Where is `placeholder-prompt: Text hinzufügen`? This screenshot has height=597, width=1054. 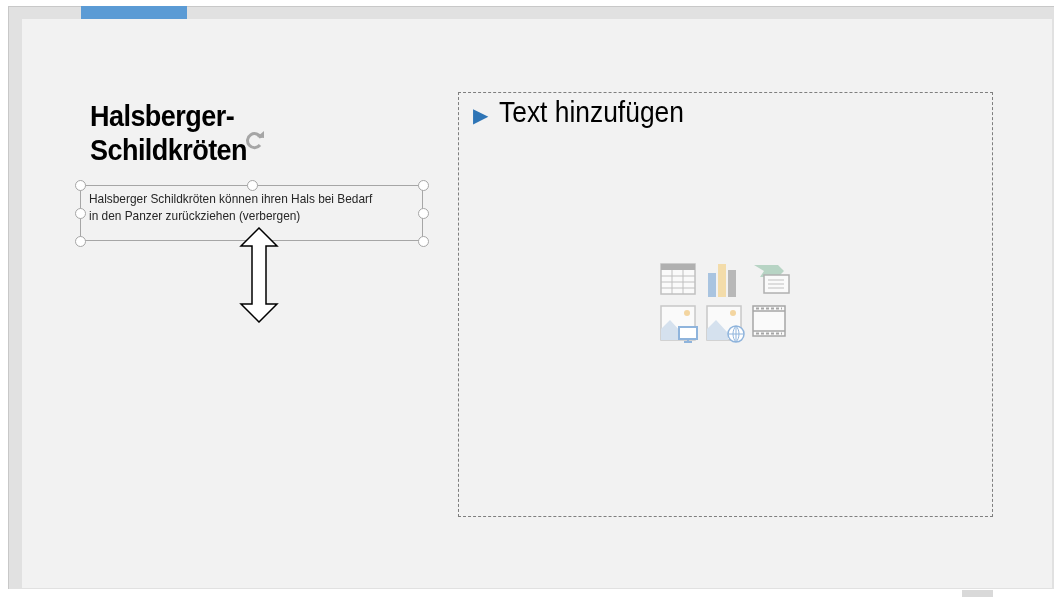 placeholder-prompt: Text hinzufügen is located at coordinates (591, 112).